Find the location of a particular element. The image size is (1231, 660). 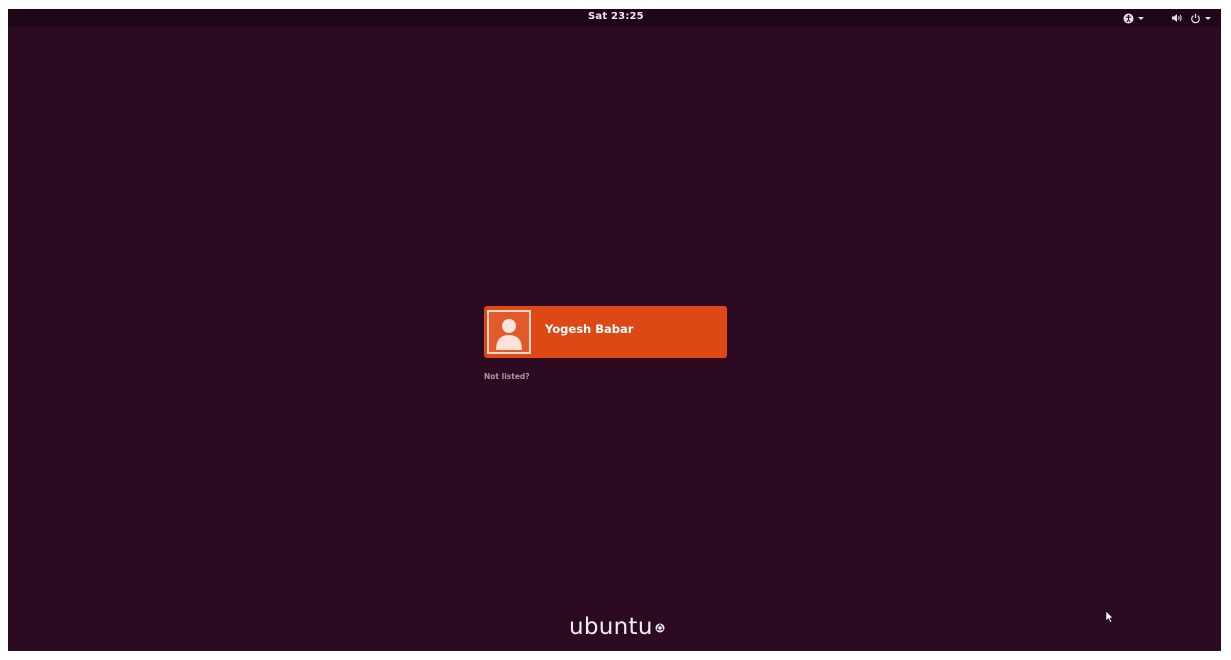

user-avatar-icon is located at coordinates (509, 332).